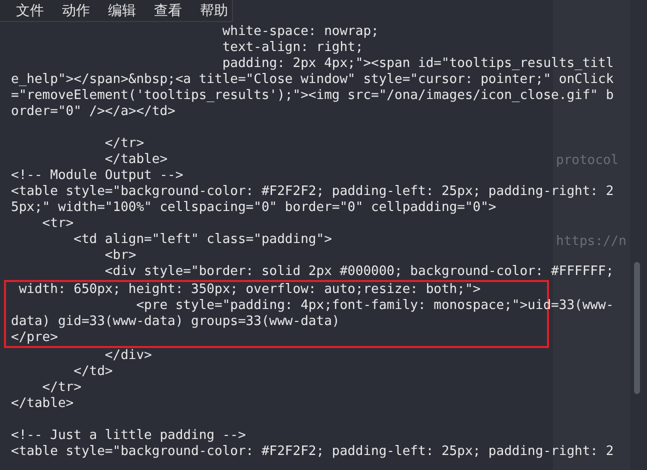 The height and width of the screenshot is (470, 647). Describe the element at coordinates (253, 208) in the screenshot. I see `code-line: 5px;" width="100%" cellspacing="0" border="0" cellpadding="0">` at that location.